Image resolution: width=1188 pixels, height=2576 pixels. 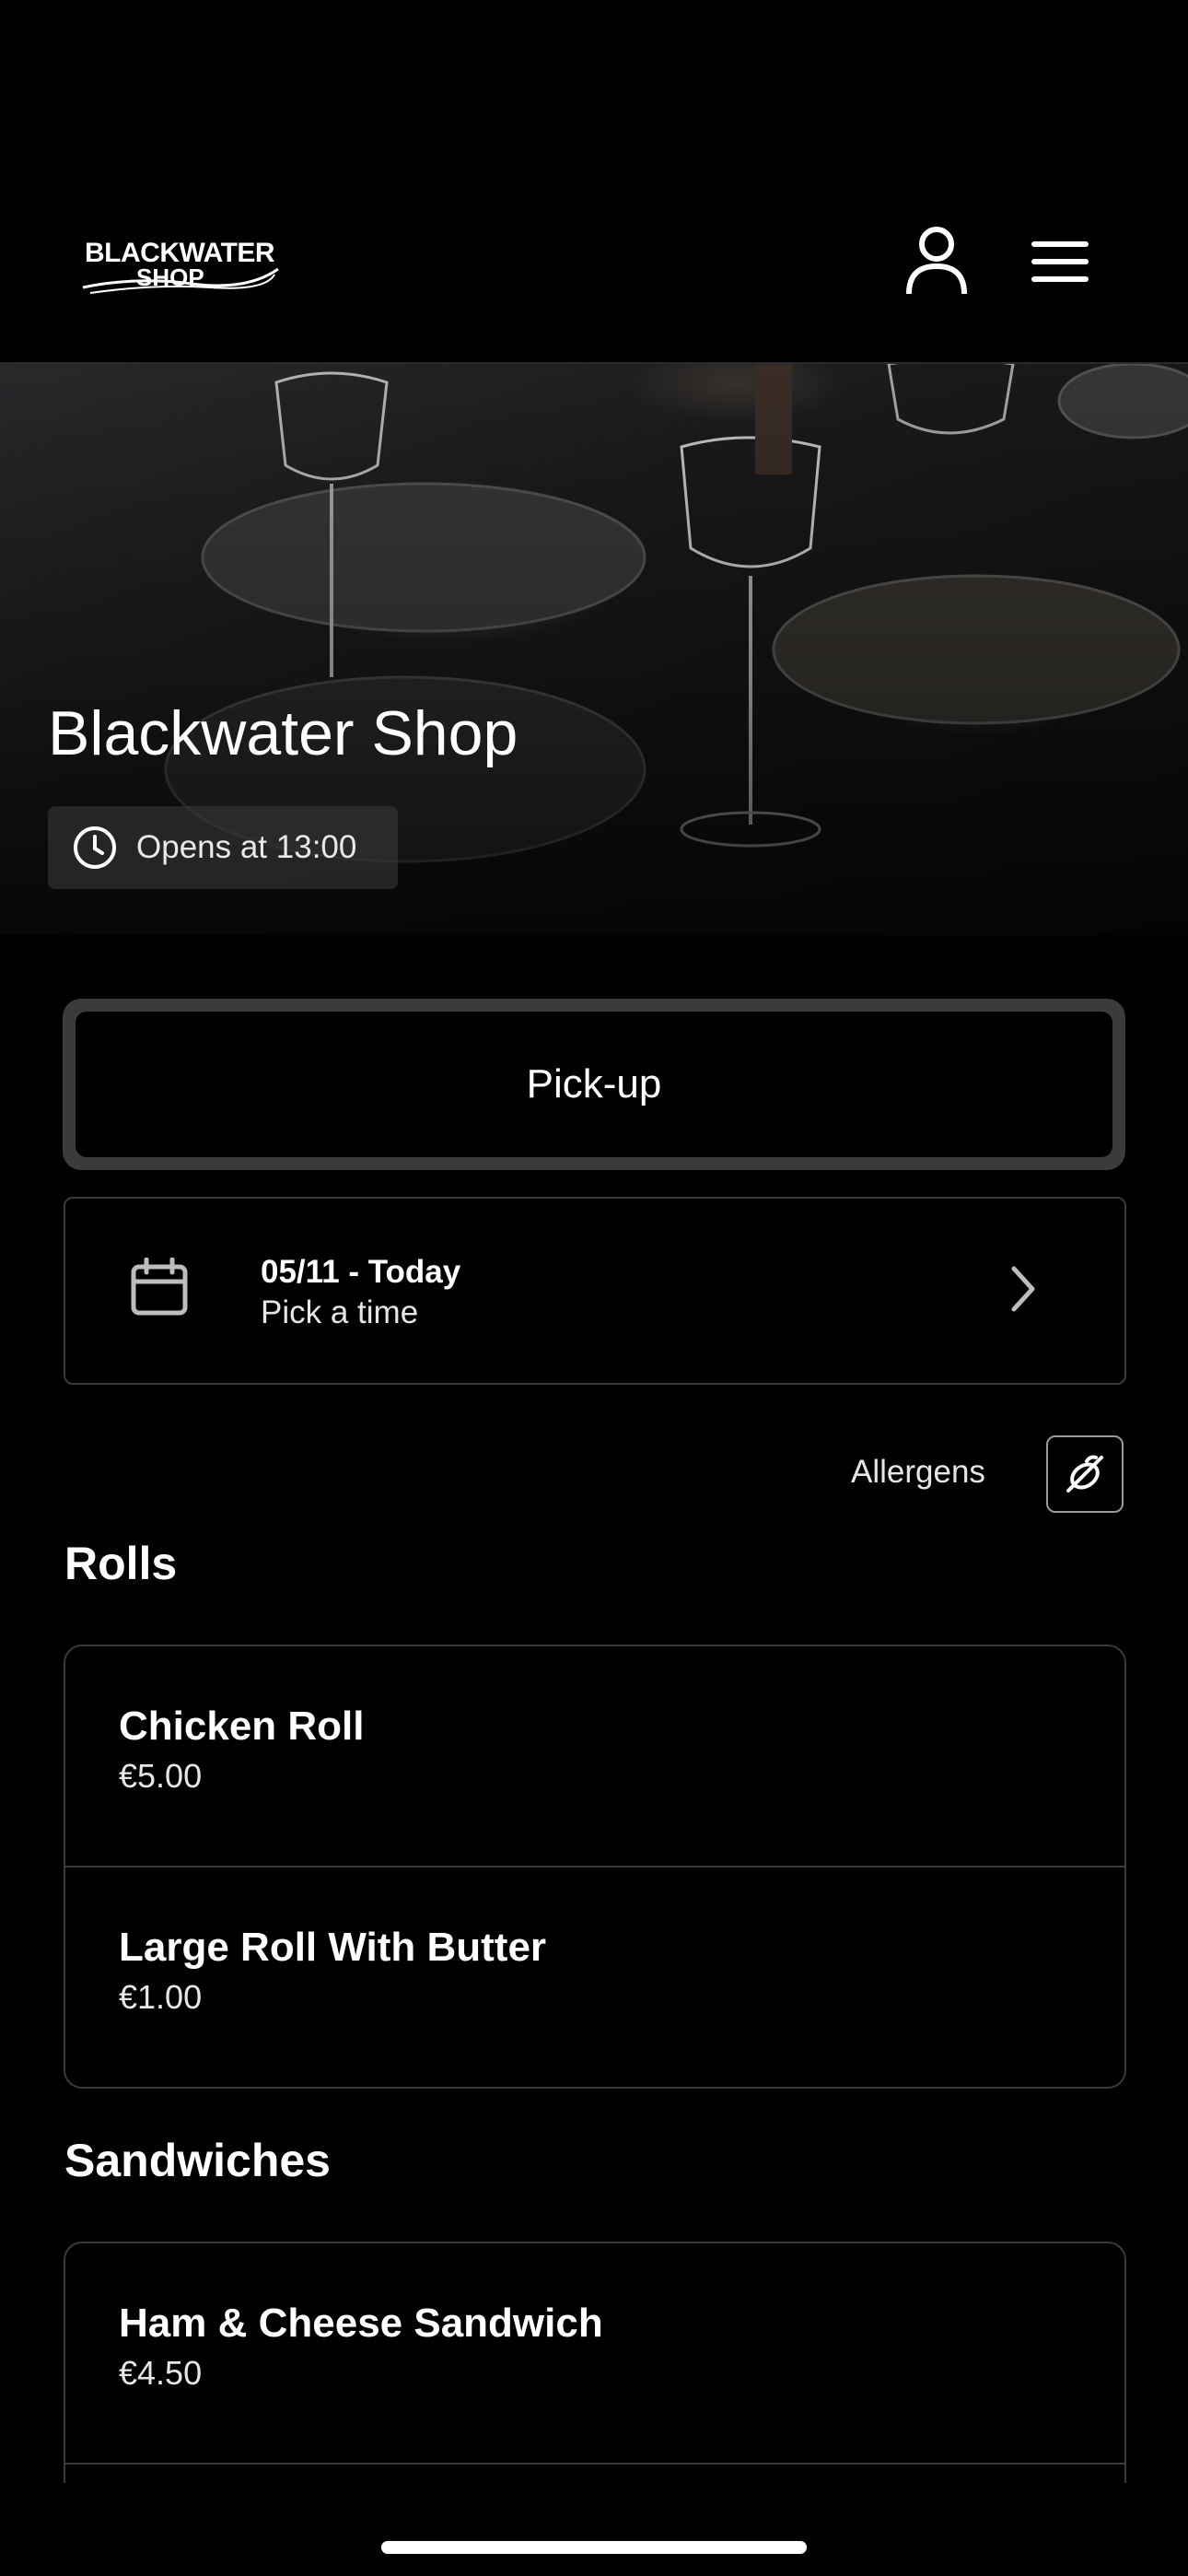 I want to click on order-type-selector: Pick-up, so click(x=594, y=1084).